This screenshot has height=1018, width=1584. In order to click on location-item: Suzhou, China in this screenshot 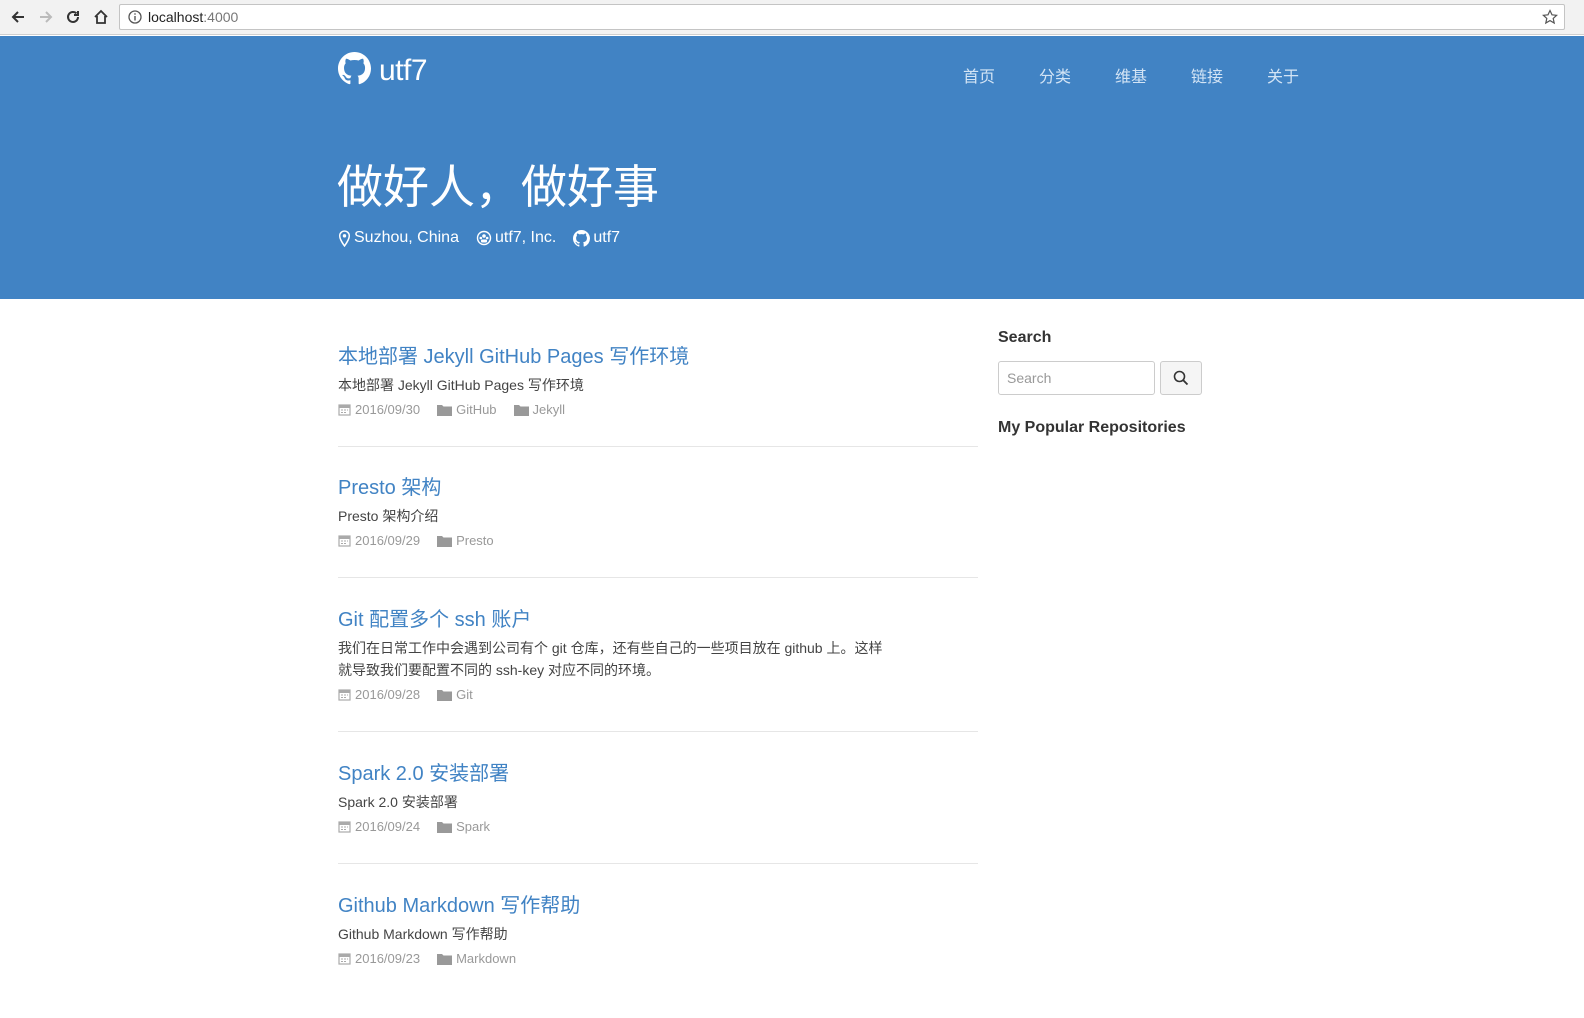, I will do `click(398, 238)`.